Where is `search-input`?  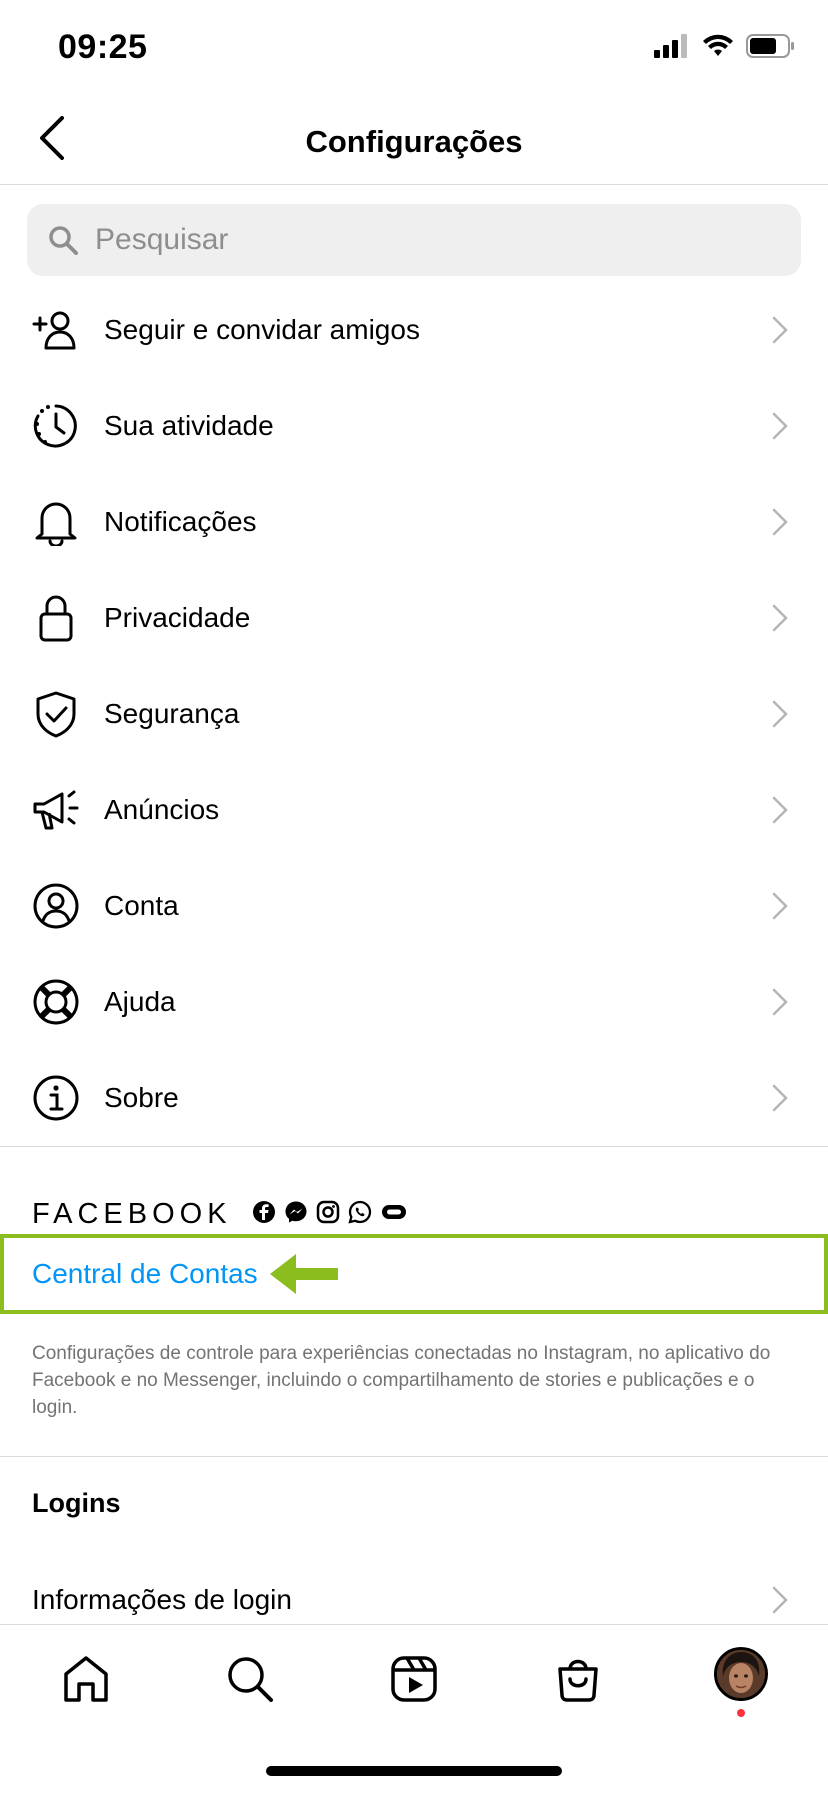
search-input is located at coordinates (435, 240).